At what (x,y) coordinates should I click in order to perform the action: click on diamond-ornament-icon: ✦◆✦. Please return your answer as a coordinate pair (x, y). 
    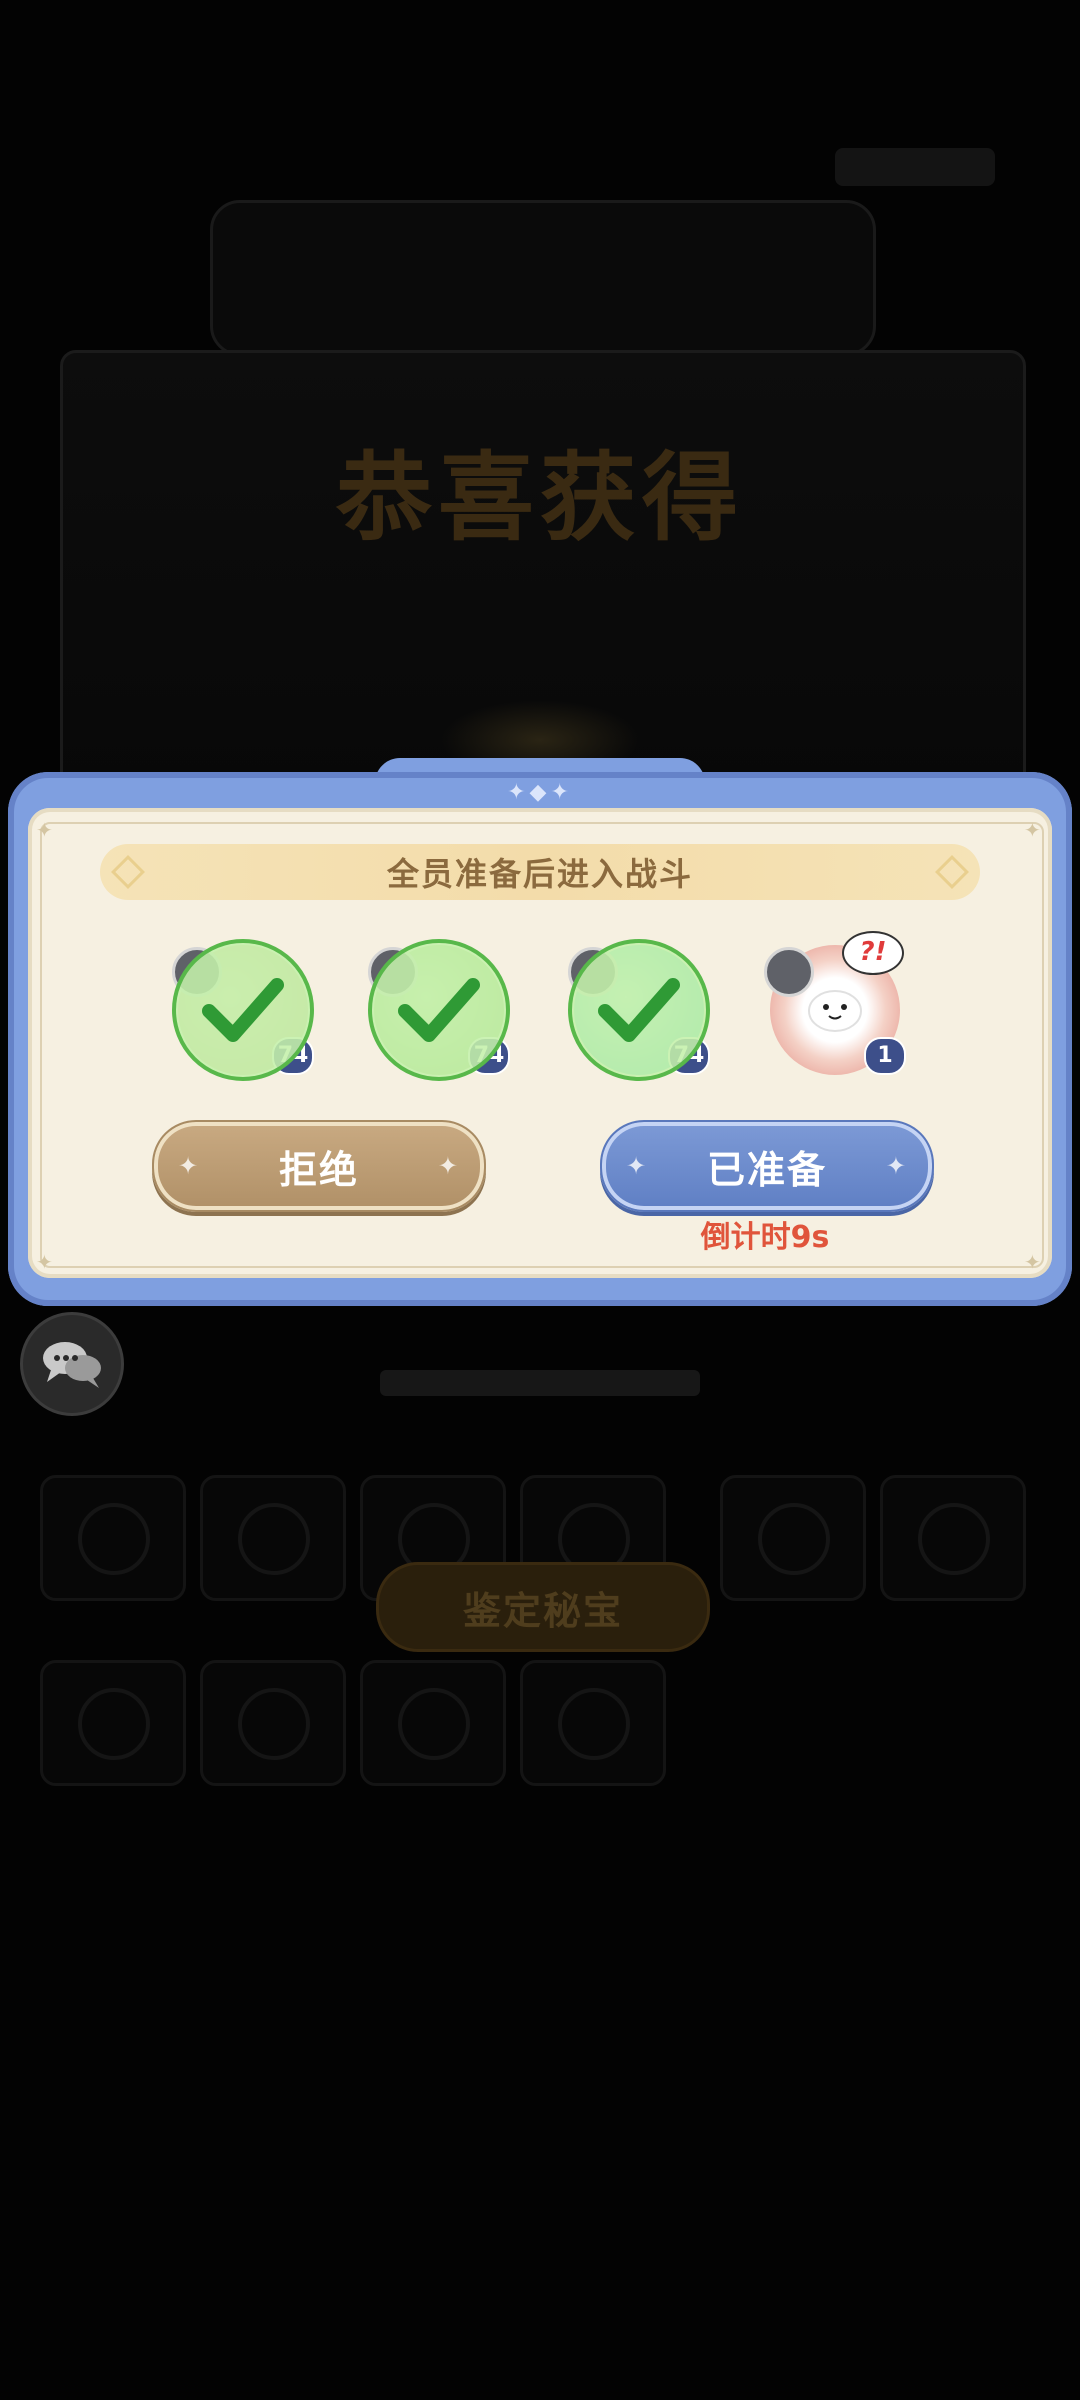
    Looking at the image, I should click on (540, 792).